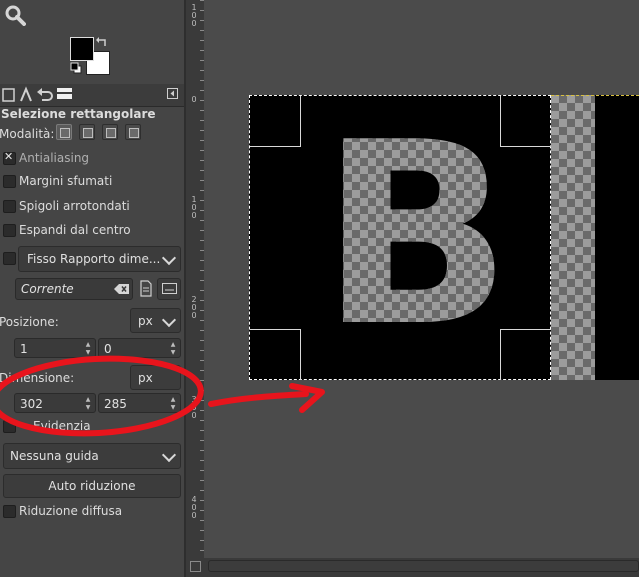 This screenshot has height=577, width=639. What do you see at coordinates (75, 230) in the screenshot?
I see `expand-from-center-label: Espandi dal centro` at bounding box center [75, 230].